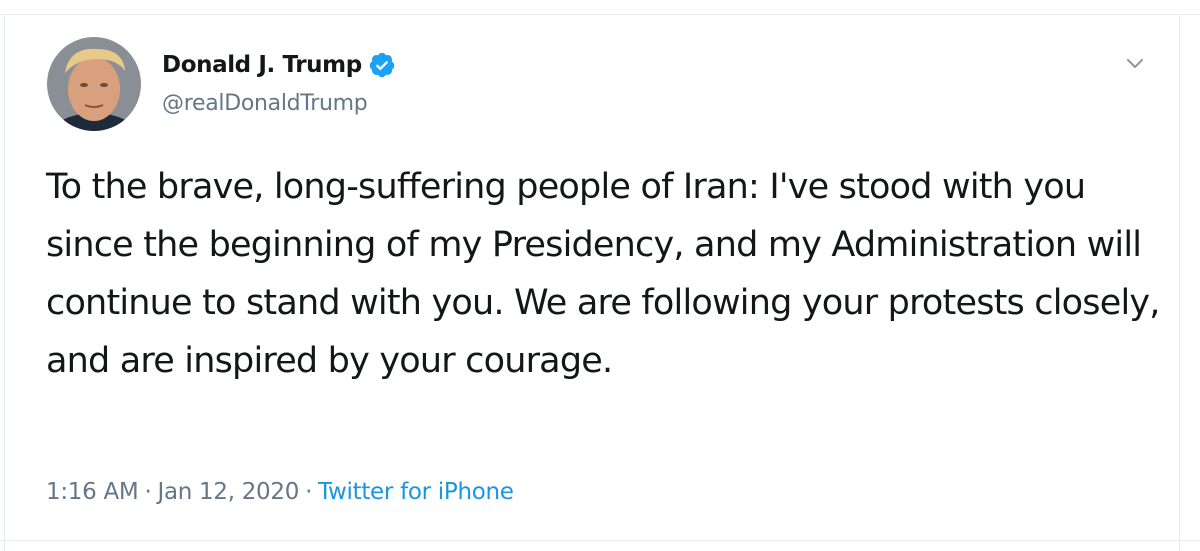 Image resolution: width=1200 pixels, height=551 pixels. I want to click on card-right-border, so click(1179, 282).